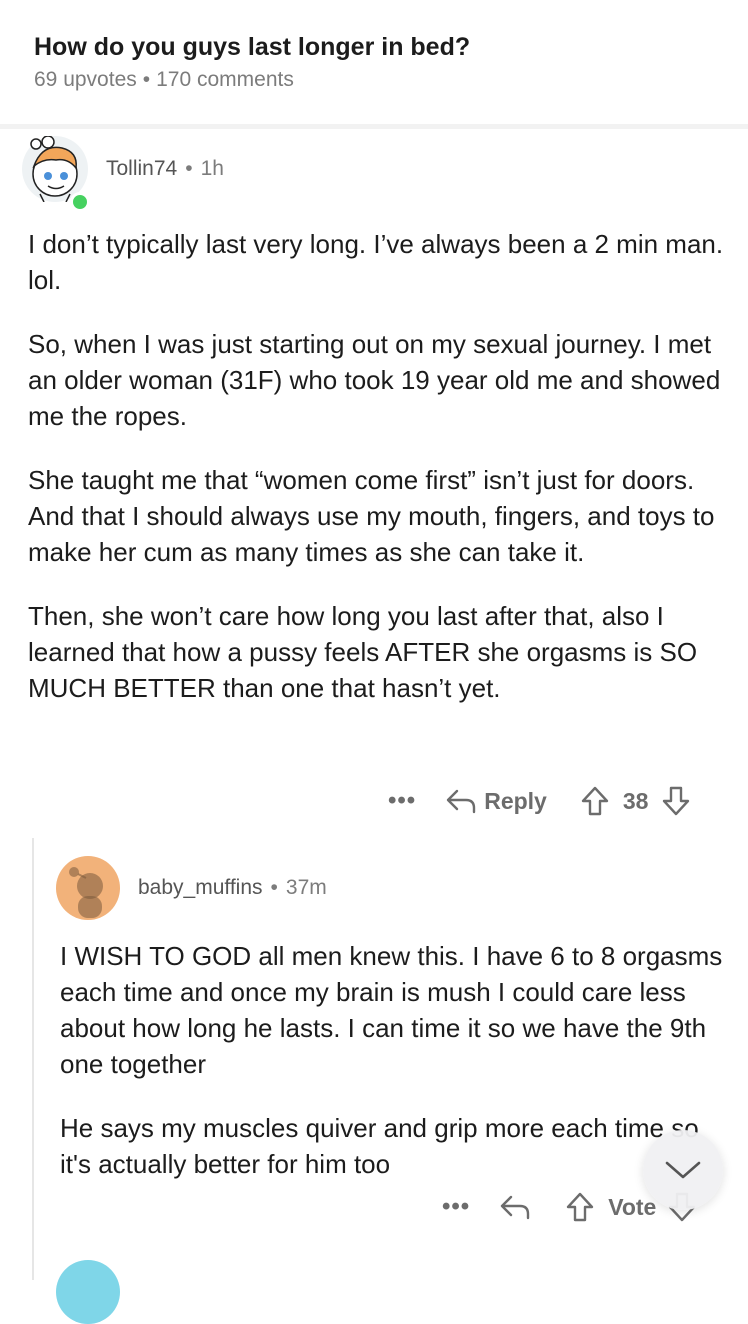  I want to click on comment-actions: ••• Reply 38, so click(539, 801).